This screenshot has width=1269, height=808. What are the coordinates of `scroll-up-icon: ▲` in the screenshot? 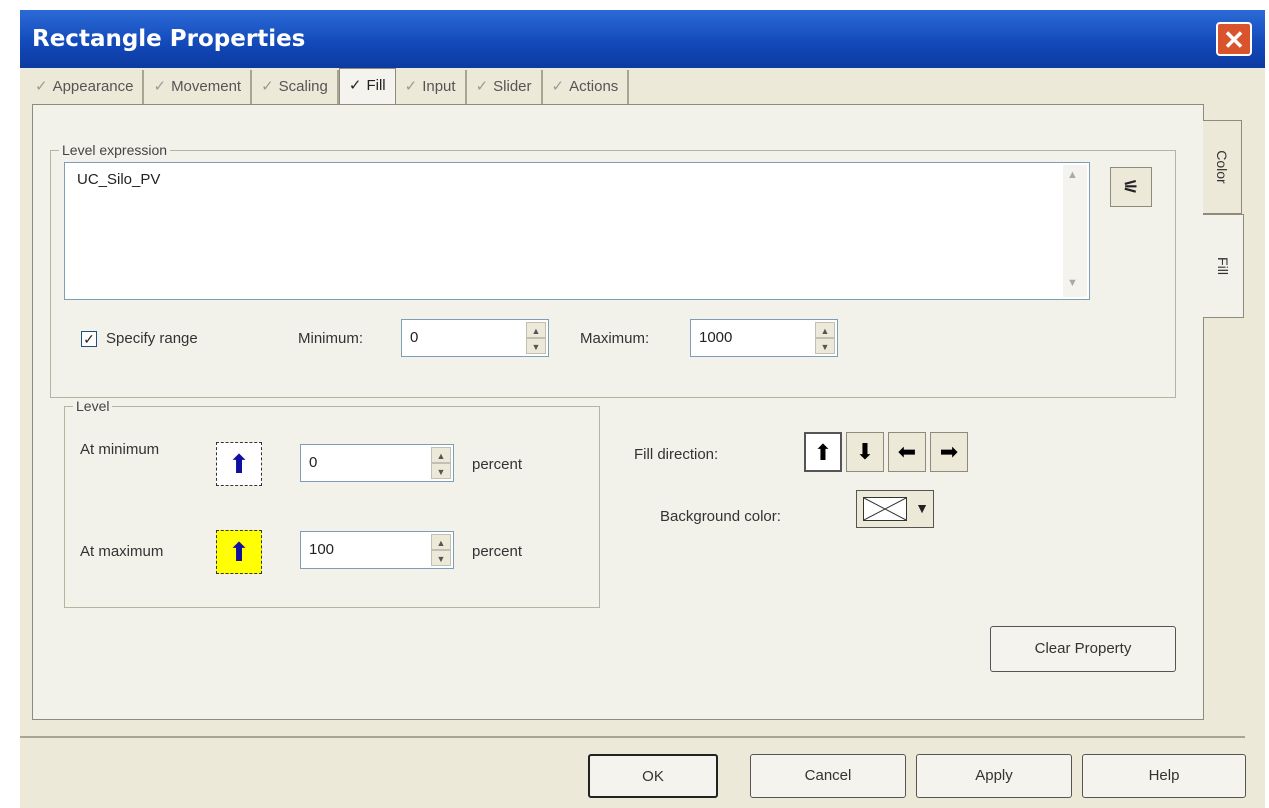 It's located at (1072, 175).